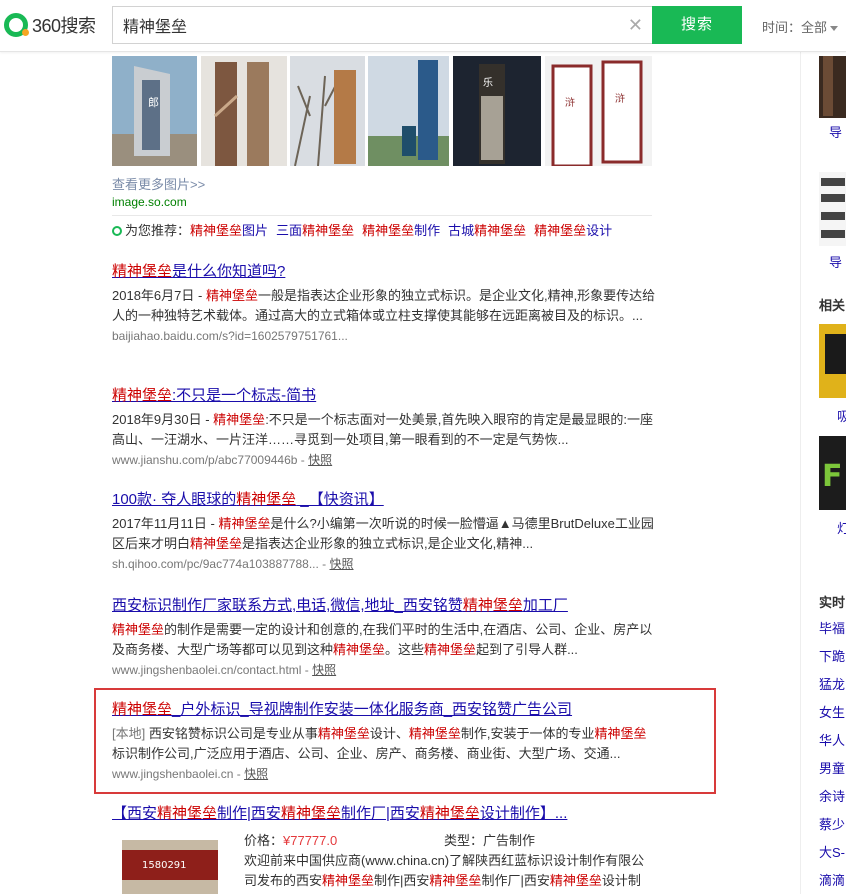 The width and height of the screenshot is (846, 894). Describe the element at coordinates (487, 230) in the screenshot. I see `recommend-link: 古城精神堡垒` at that location.